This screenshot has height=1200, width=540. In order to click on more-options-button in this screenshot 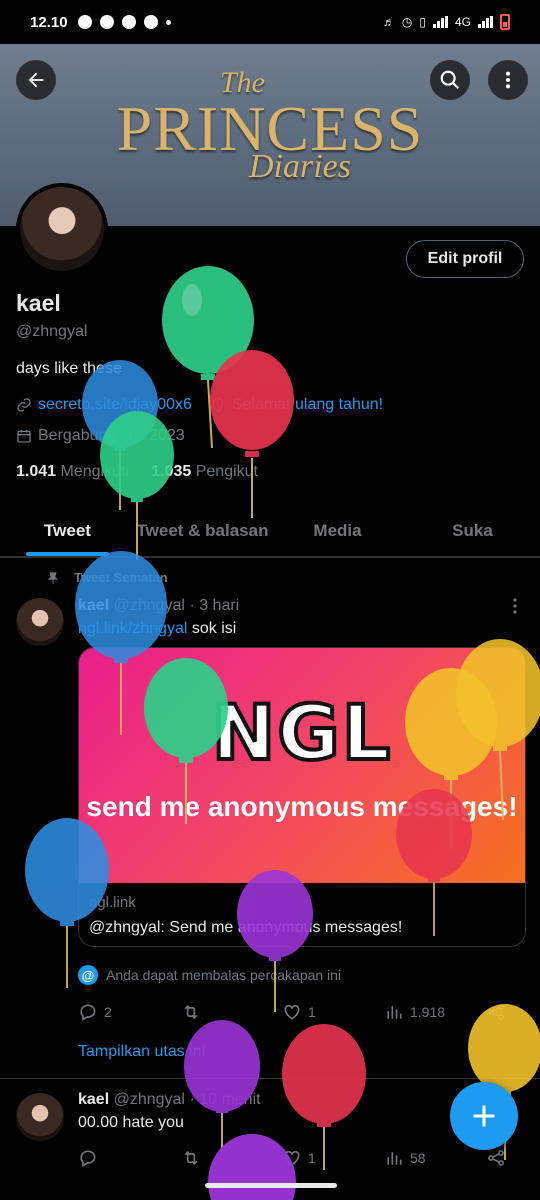, I will do `click(508, 80)`.